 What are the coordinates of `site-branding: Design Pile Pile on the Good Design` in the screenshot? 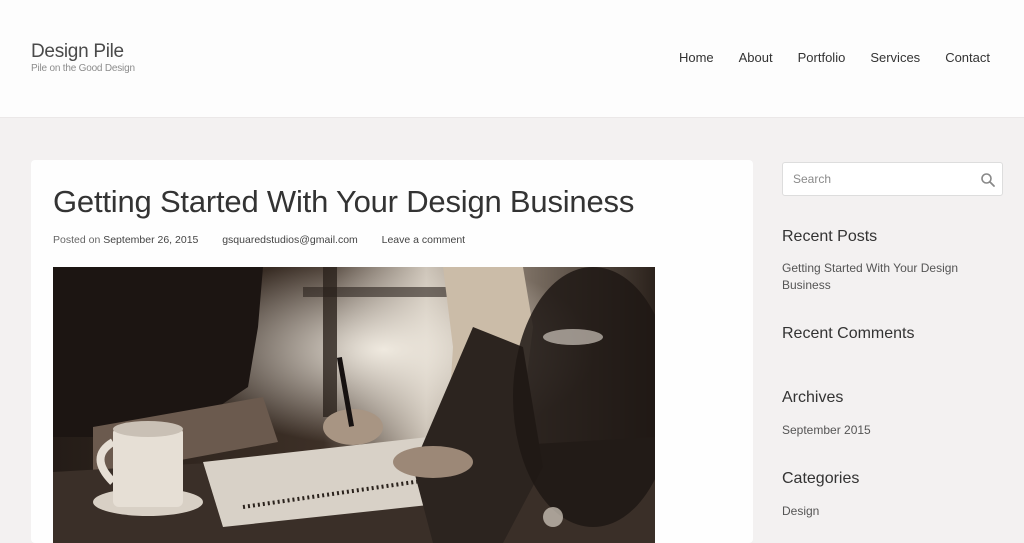 It's located at (83, 58).